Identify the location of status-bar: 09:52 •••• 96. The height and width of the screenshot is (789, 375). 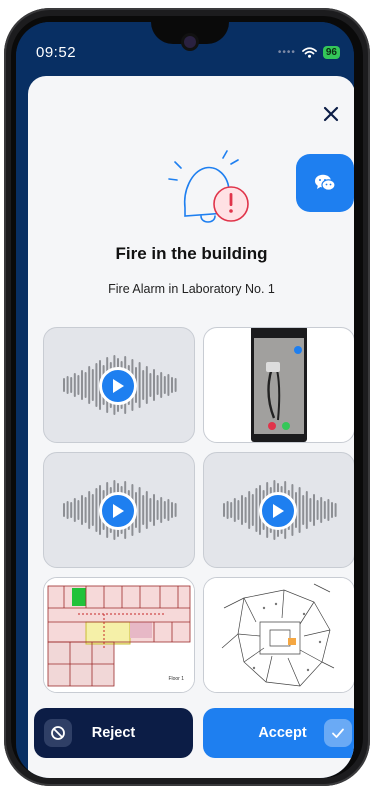
(185, 48).